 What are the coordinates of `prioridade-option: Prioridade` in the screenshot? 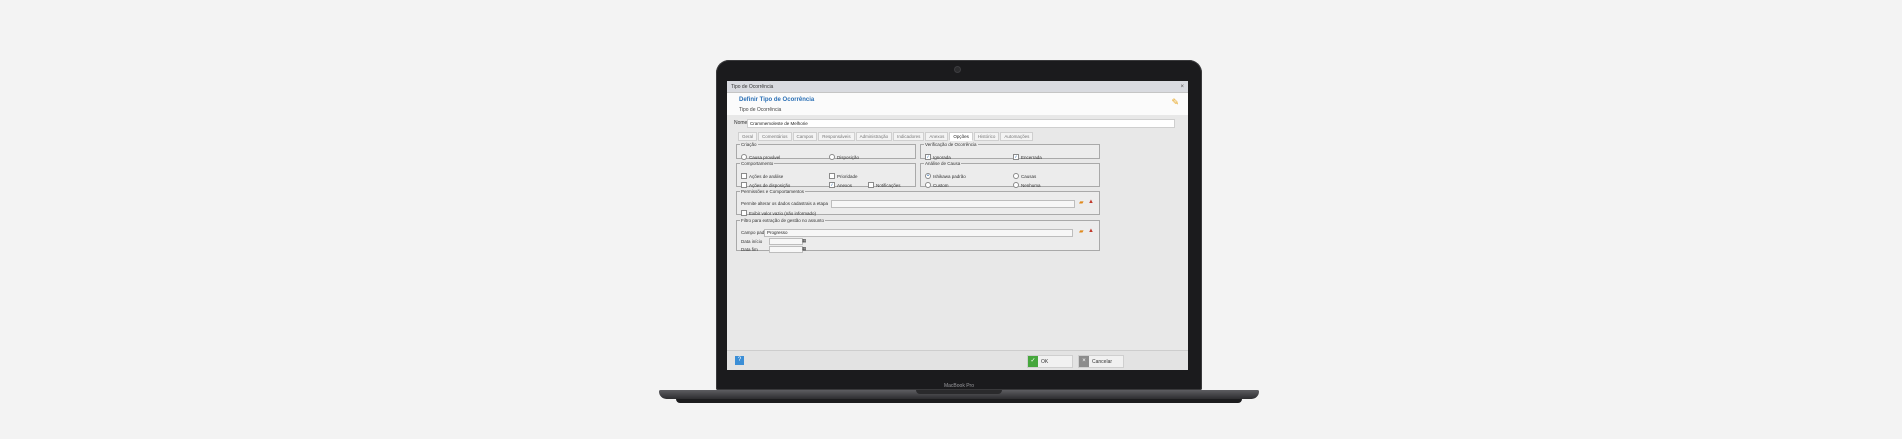 It's located at (843, 176).